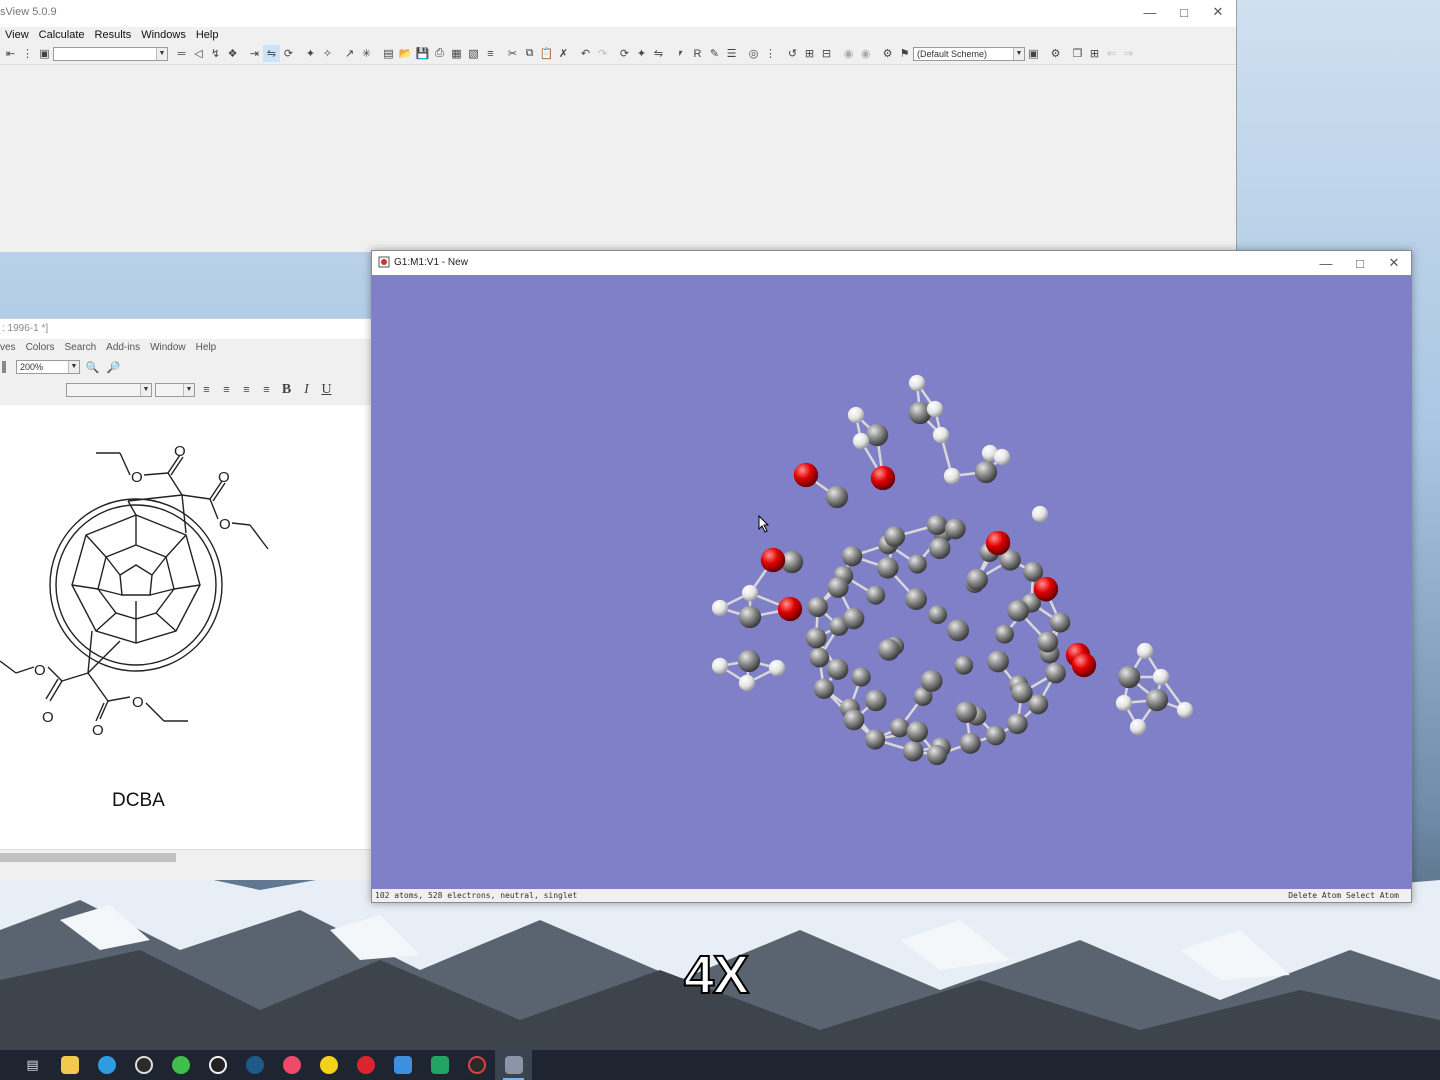 This screenshot has height=1080, width=1440. Describe the element at coordinates (365, 1065) in the screenshot. I see `netease-music-icon` at that location.